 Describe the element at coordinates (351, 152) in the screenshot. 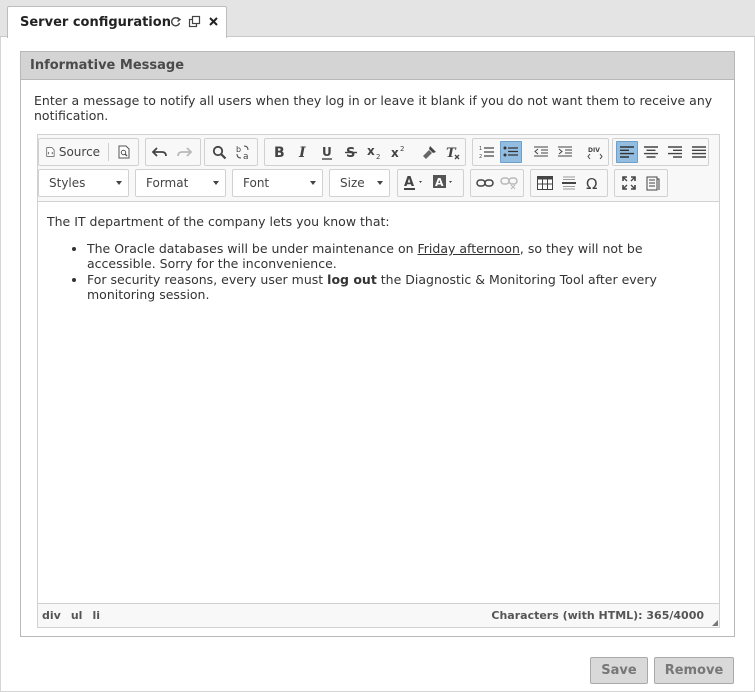

I see `strikethrough-button: S` at that location.